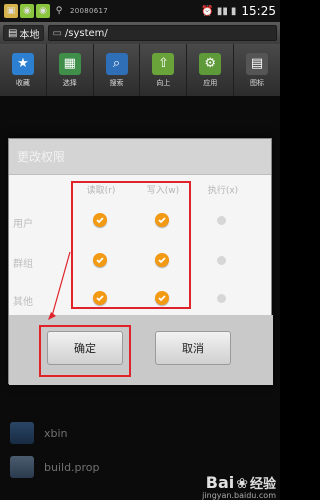  Describe the element at coordinates (258, 11) in the screenshot. I see `clock: 15:25` at that location.